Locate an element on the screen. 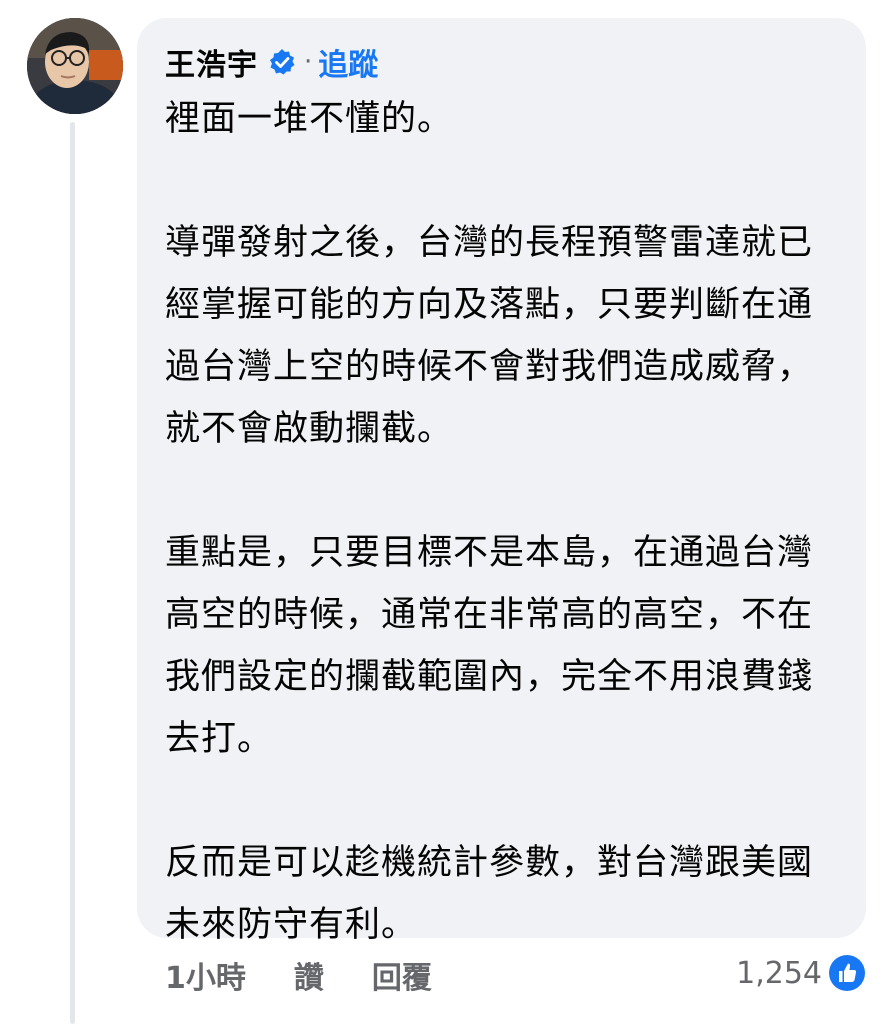 This screenshot has width=895, height=1024. verified-badge-icon is located at coordinates (282, 62).